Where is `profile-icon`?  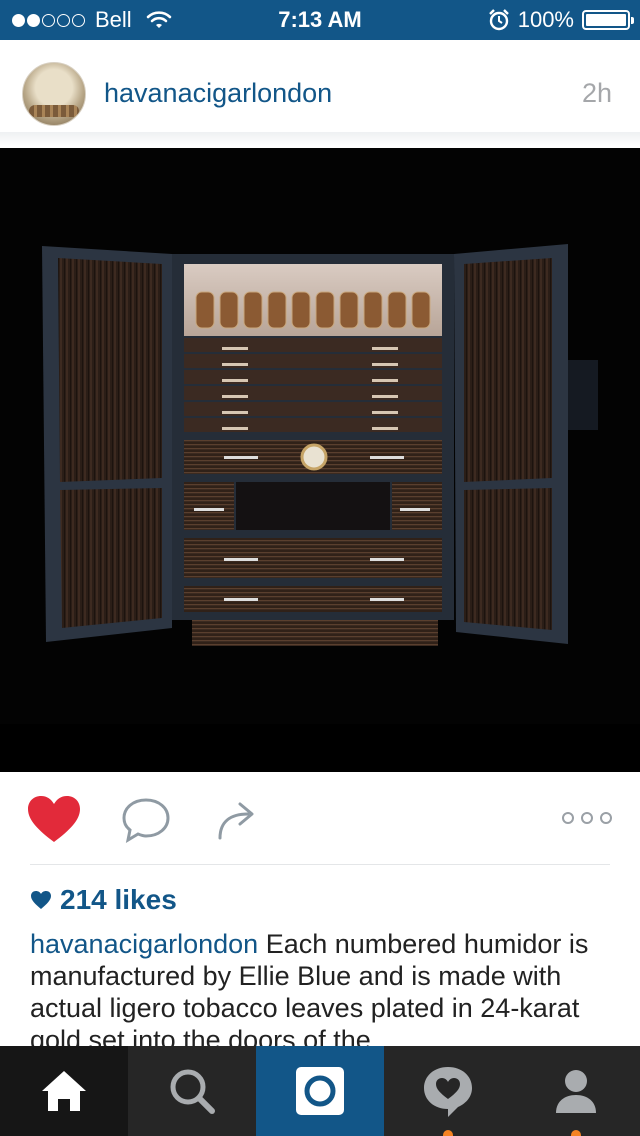
profile-icon is located at coordinates (576, 1091).